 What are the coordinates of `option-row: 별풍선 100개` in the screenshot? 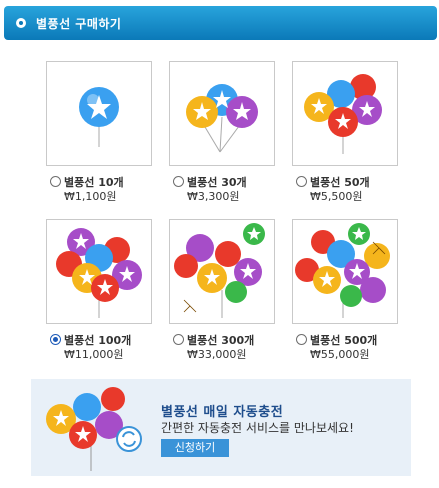 It's located at (90, 338).